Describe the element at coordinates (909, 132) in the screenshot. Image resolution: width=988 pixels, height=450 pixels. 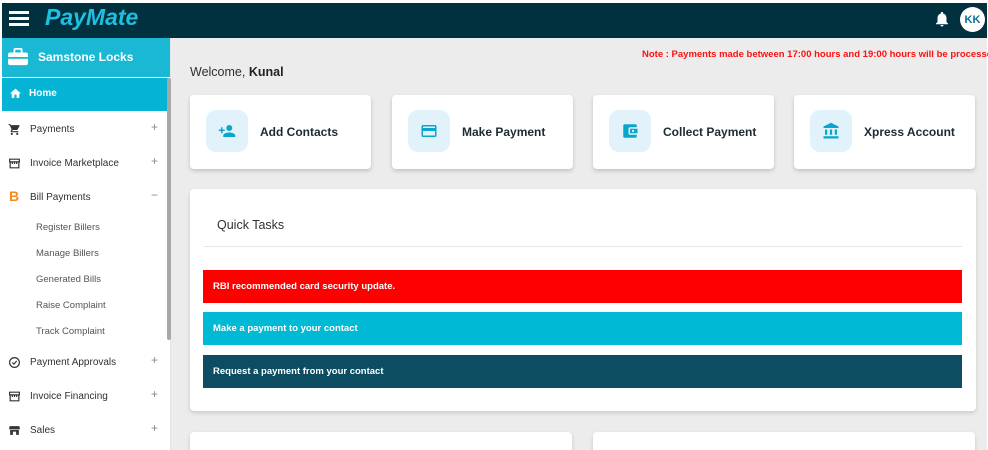
I see `card-label: Xpress Account` at that location.